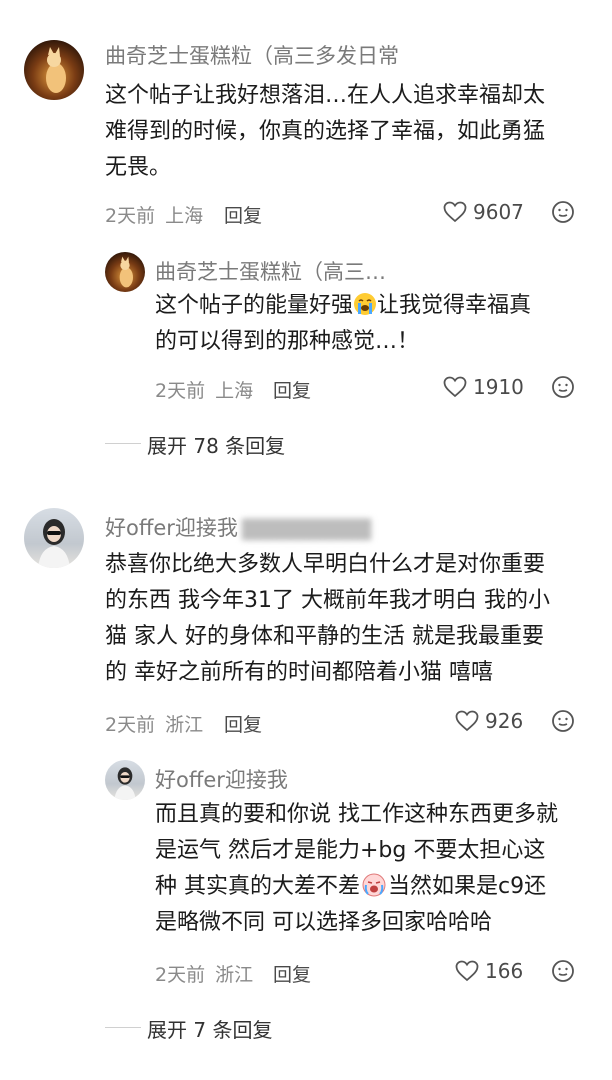 This screenshot has width=612, height=1080. Describe the element at coordinates (454, 305) in the screenshot. I see `reply-text-segment: 让我觉得幸福真` at that location.